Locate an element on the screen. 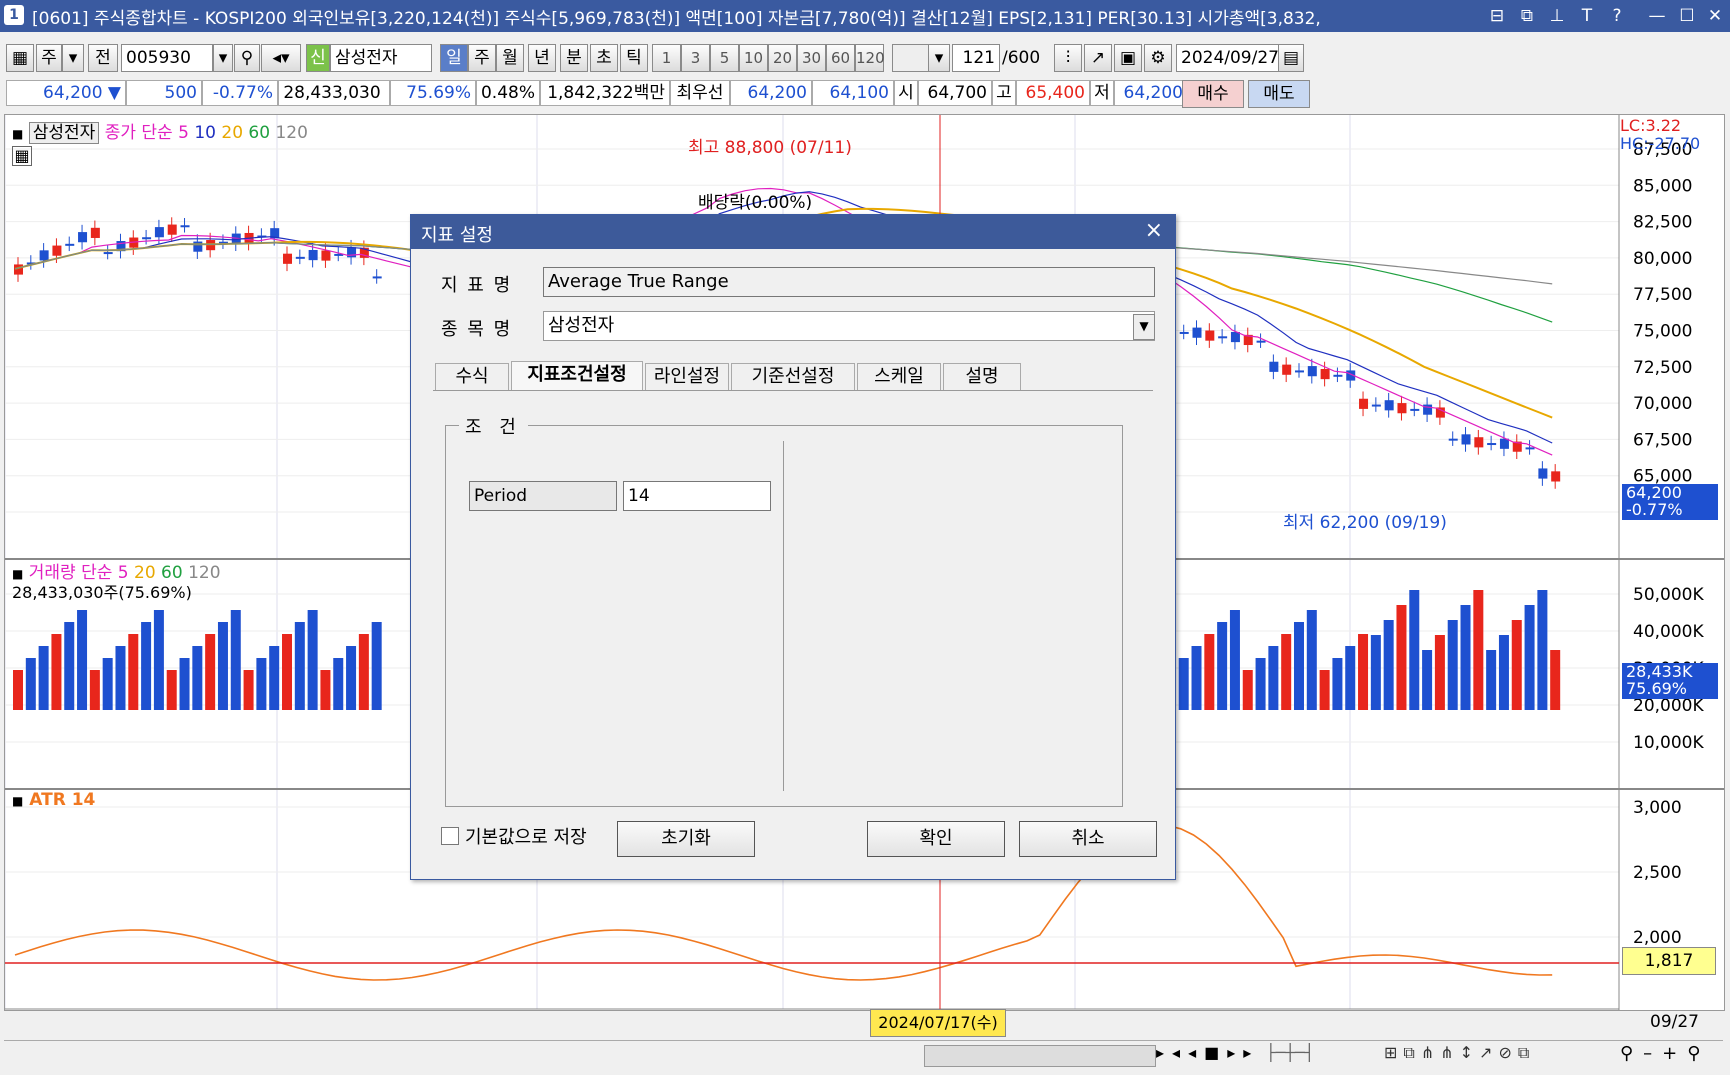  table-view-icon: ▦ is located at coordinates (22, 156).